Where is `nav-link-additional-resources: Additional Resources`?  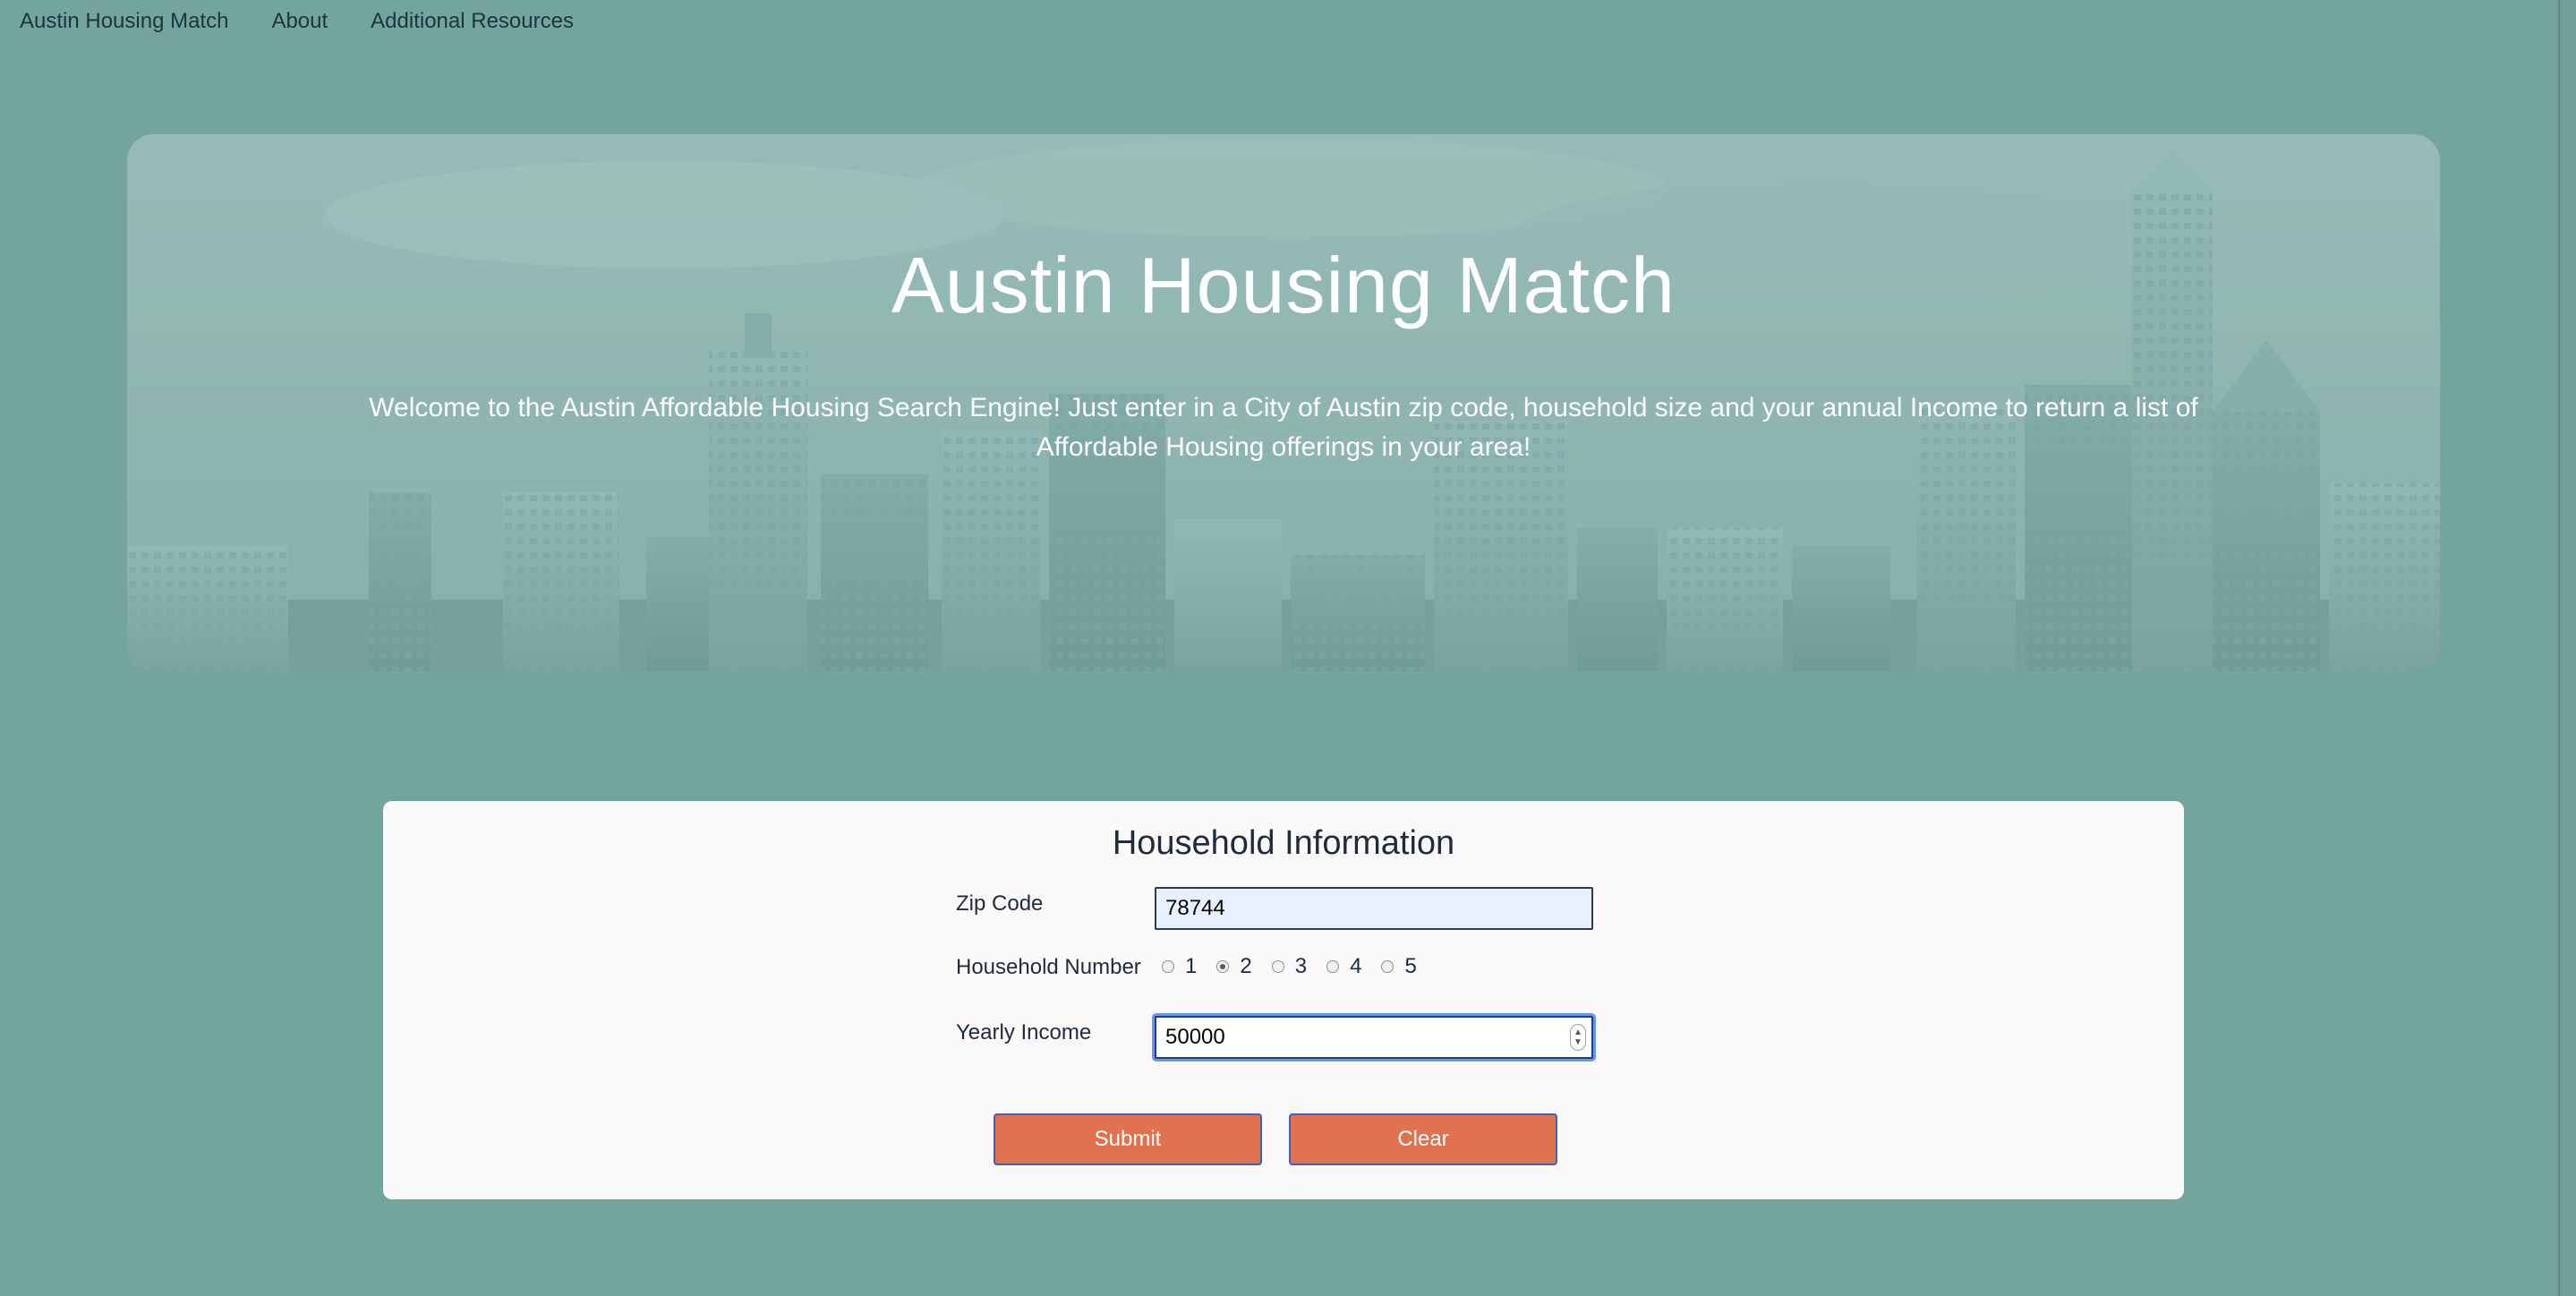 nav-link-additional-resources: Additional Resources is located at coordinates (472, 22).